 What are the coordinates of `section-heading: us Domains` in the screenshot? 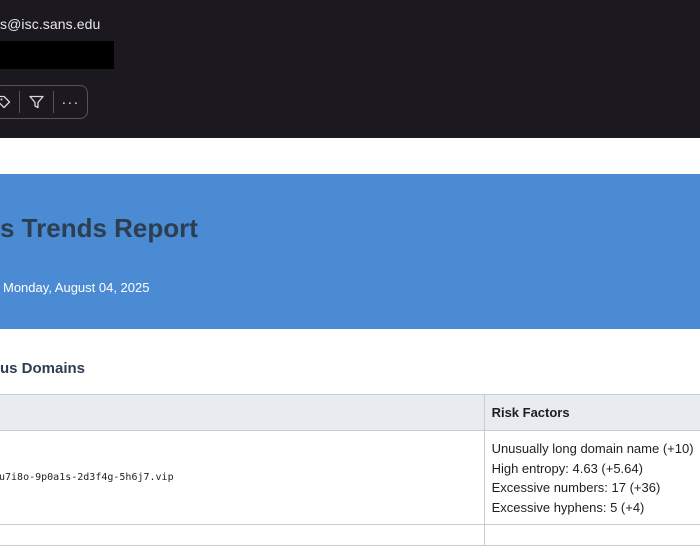 It's located at (43, 368).